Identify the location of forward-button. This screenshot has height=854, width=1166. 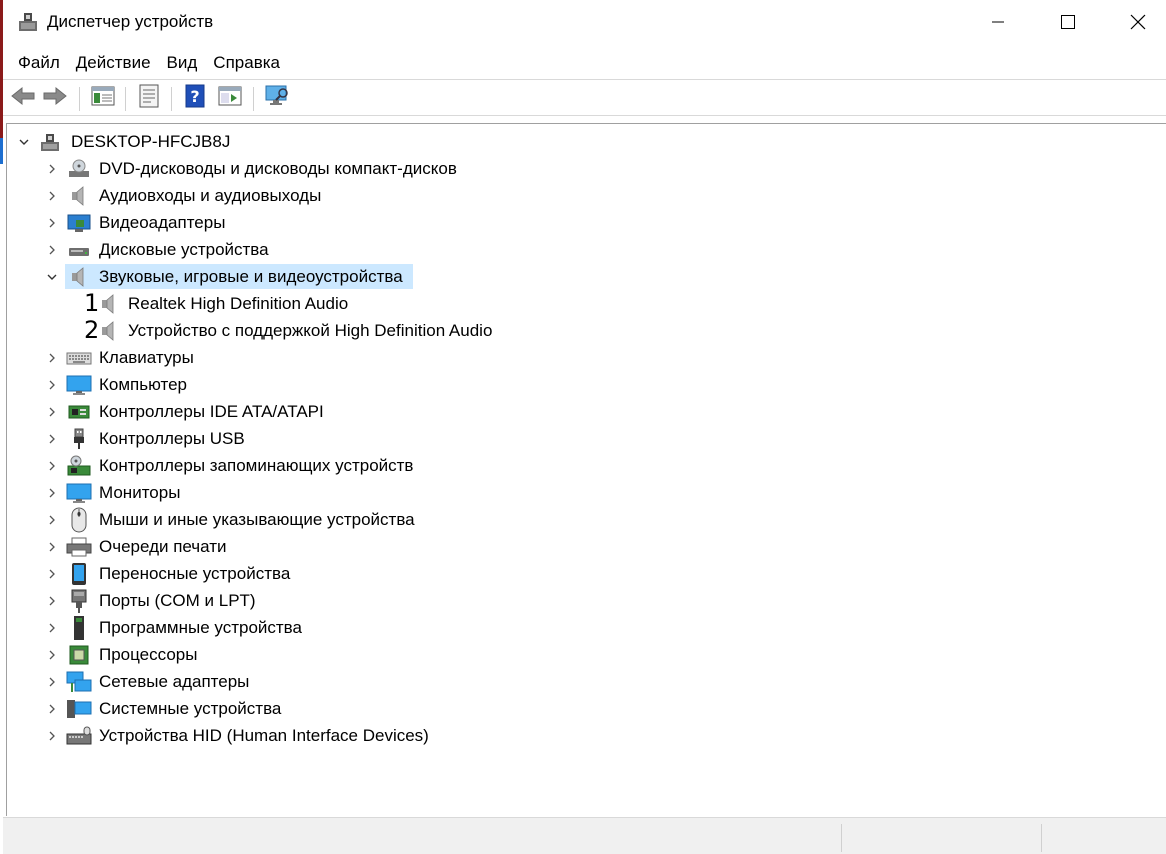
(55, 98).